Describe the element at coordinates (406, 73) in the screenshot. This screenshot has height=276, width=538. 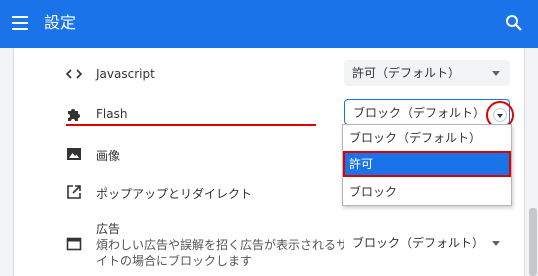
I see `select-value: 許可（デフォルト）` at that location.